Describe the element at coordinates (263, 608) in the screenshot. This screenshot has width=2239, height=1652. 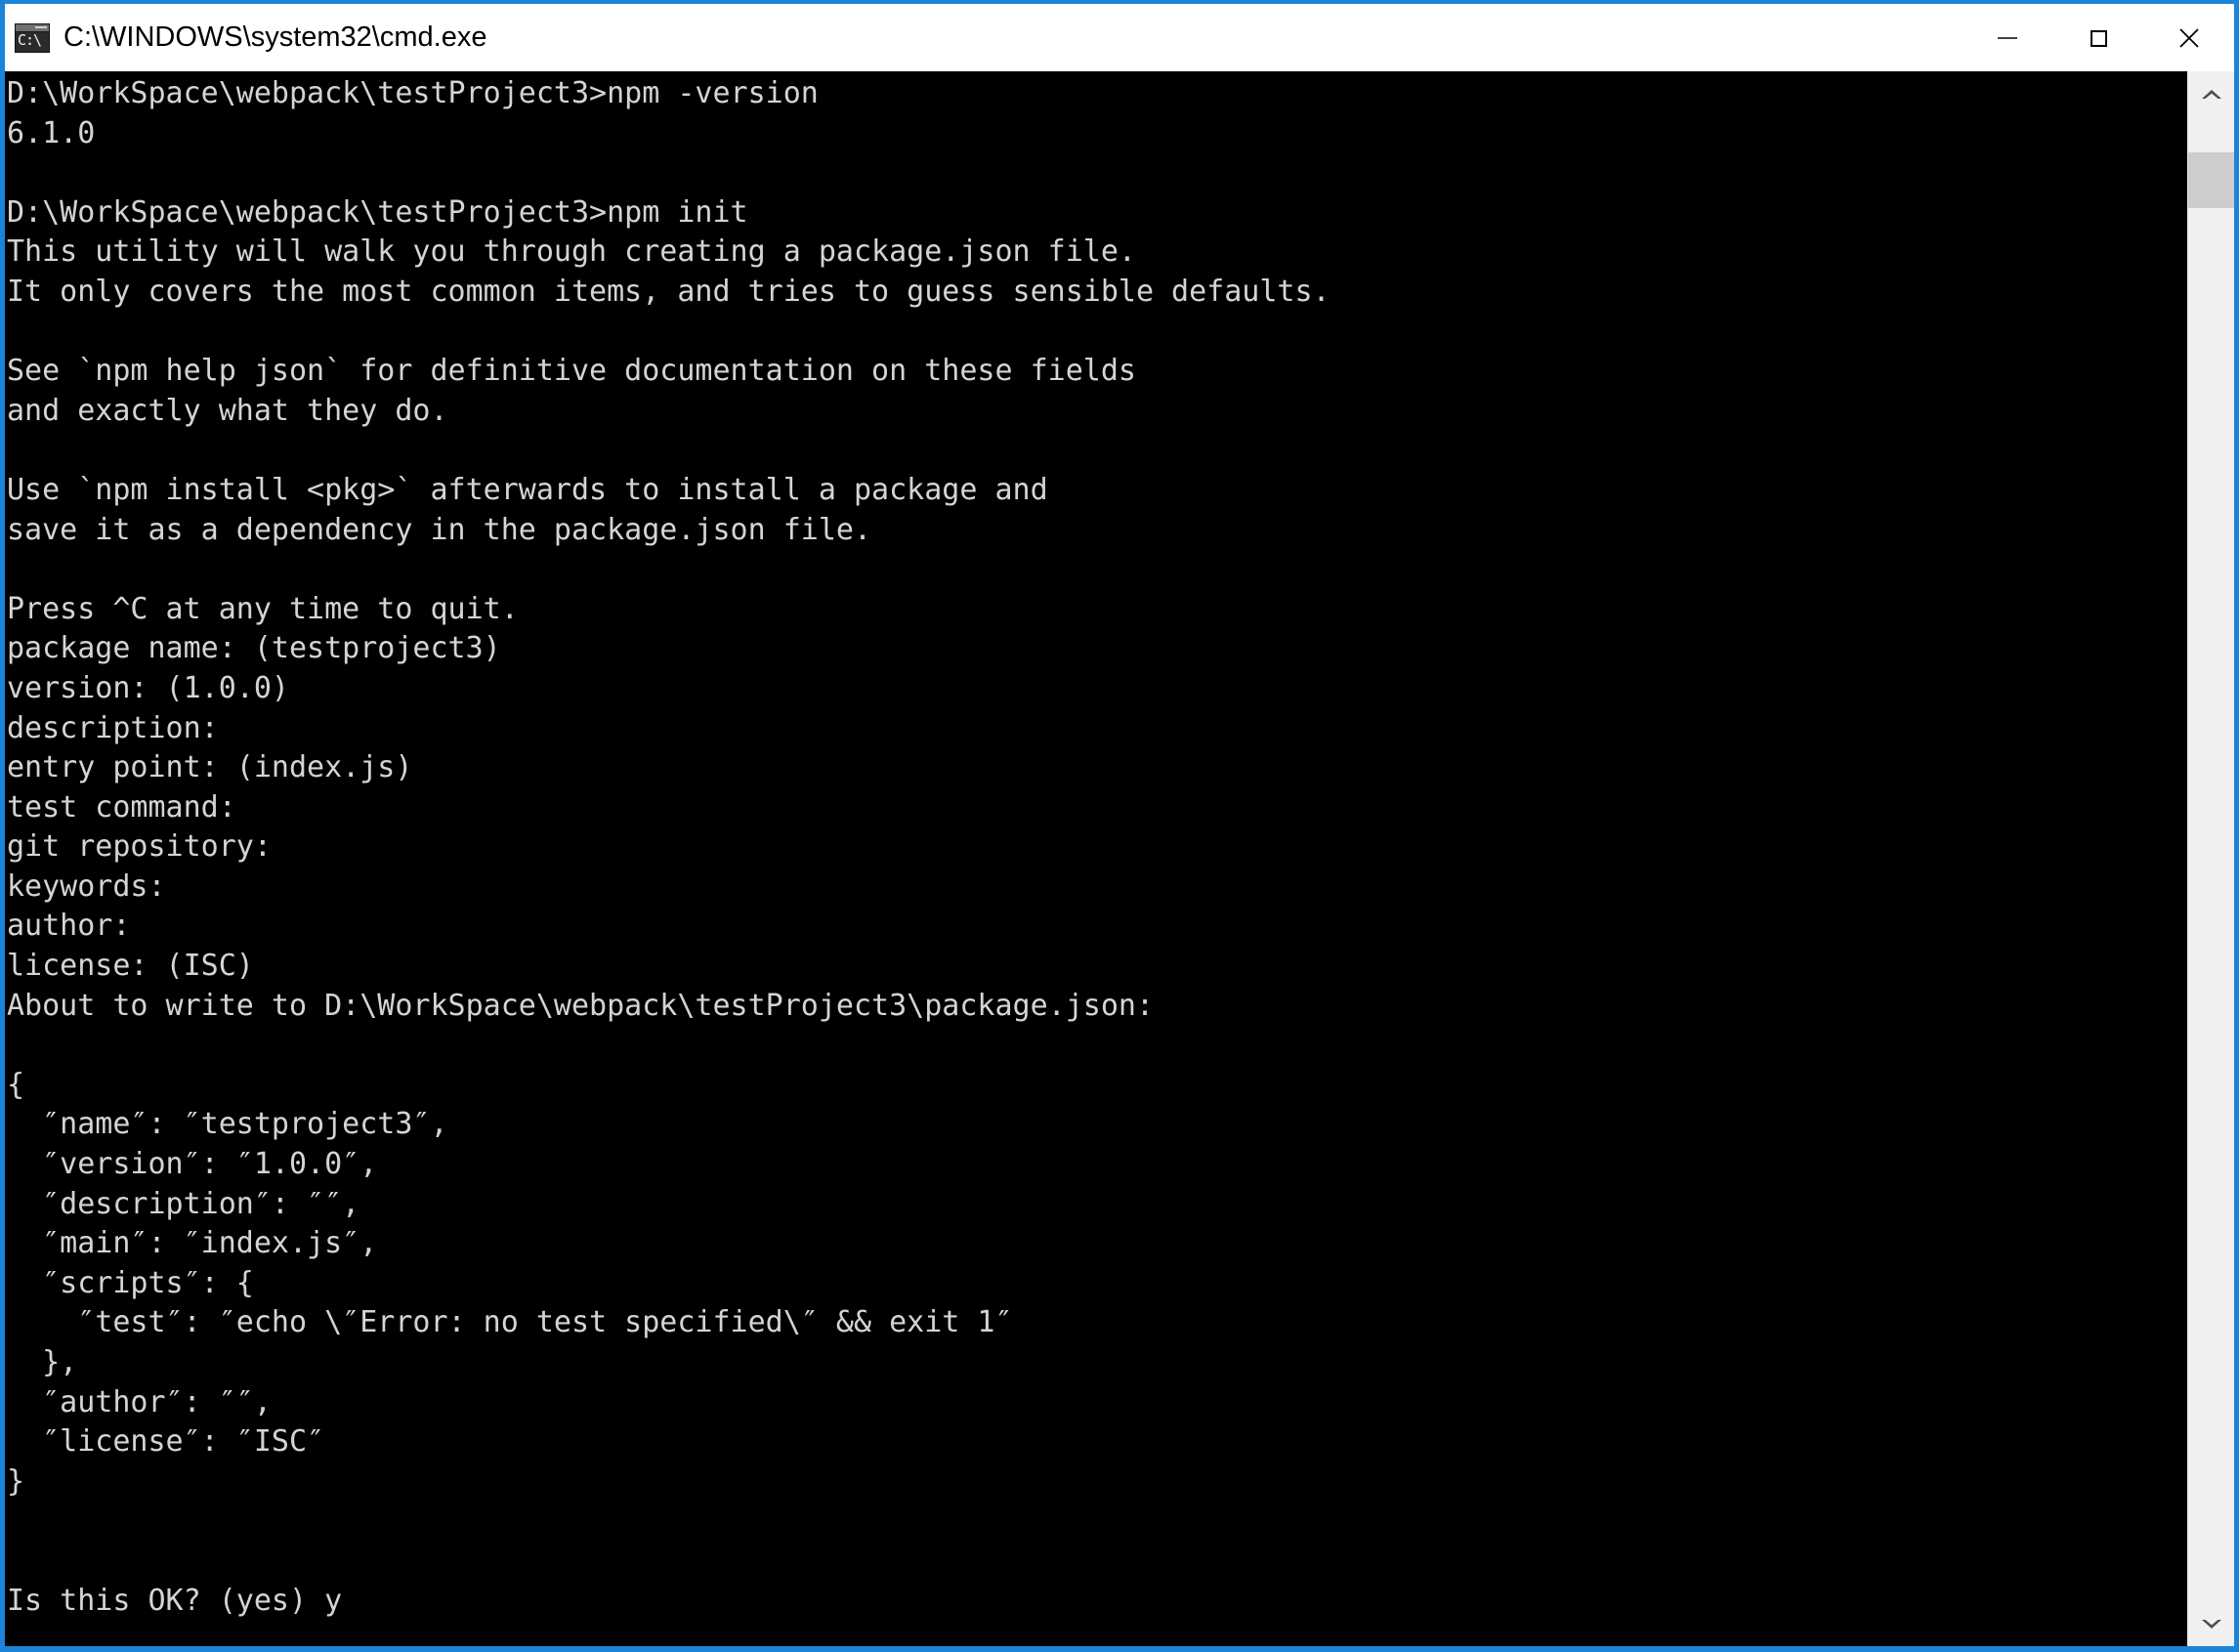
I see `console-line: Press ^C at any time to quit.` at that location.